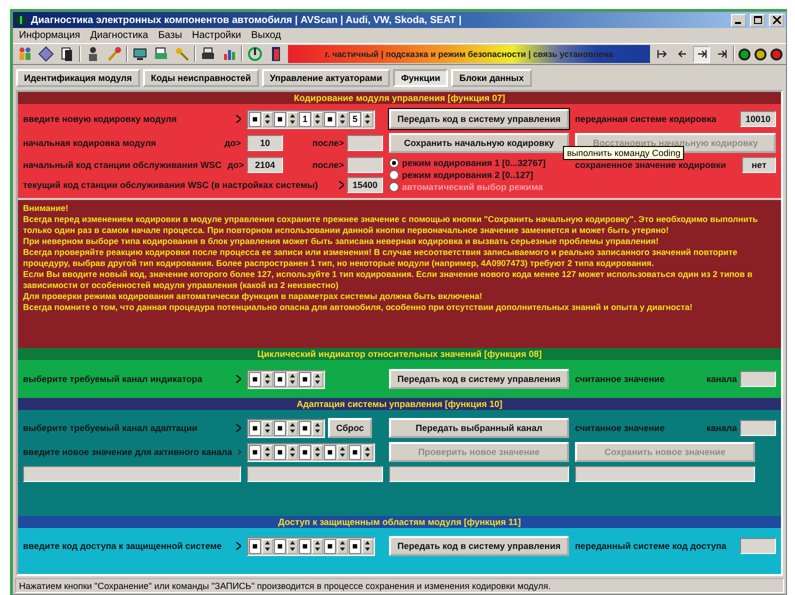 Image resolution: width=795 pixels, height=595 pixels. What do you see at coordinates (420, 78) in the screenshot?
I see `tab: Функции` at bounding box center [420, 78].